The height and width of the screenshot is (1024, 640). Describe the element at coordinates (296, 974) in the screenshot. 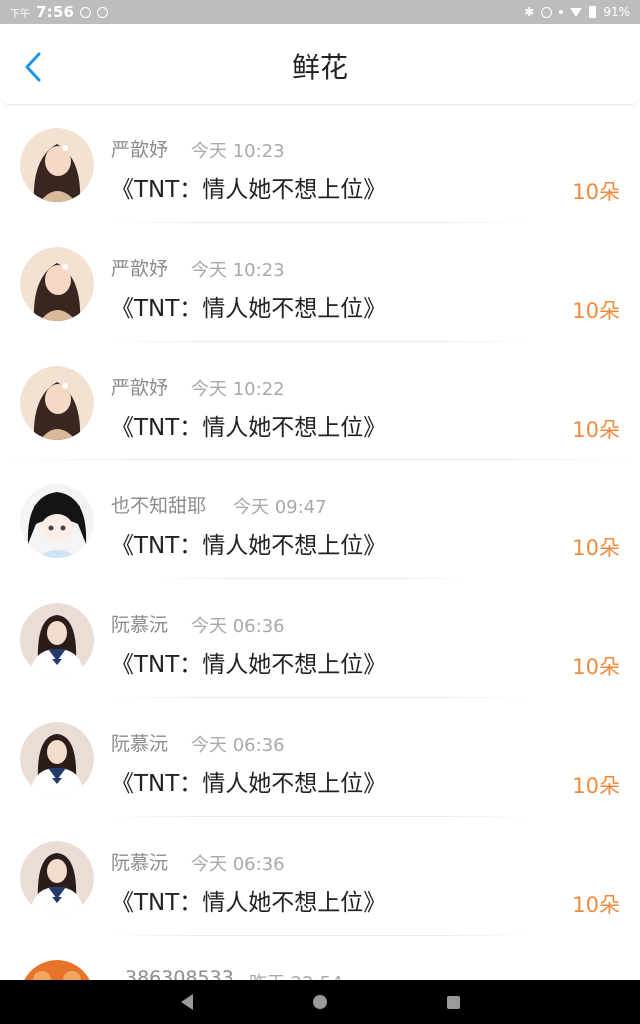

I see `sent-time: 昨天 22:54` at that location.